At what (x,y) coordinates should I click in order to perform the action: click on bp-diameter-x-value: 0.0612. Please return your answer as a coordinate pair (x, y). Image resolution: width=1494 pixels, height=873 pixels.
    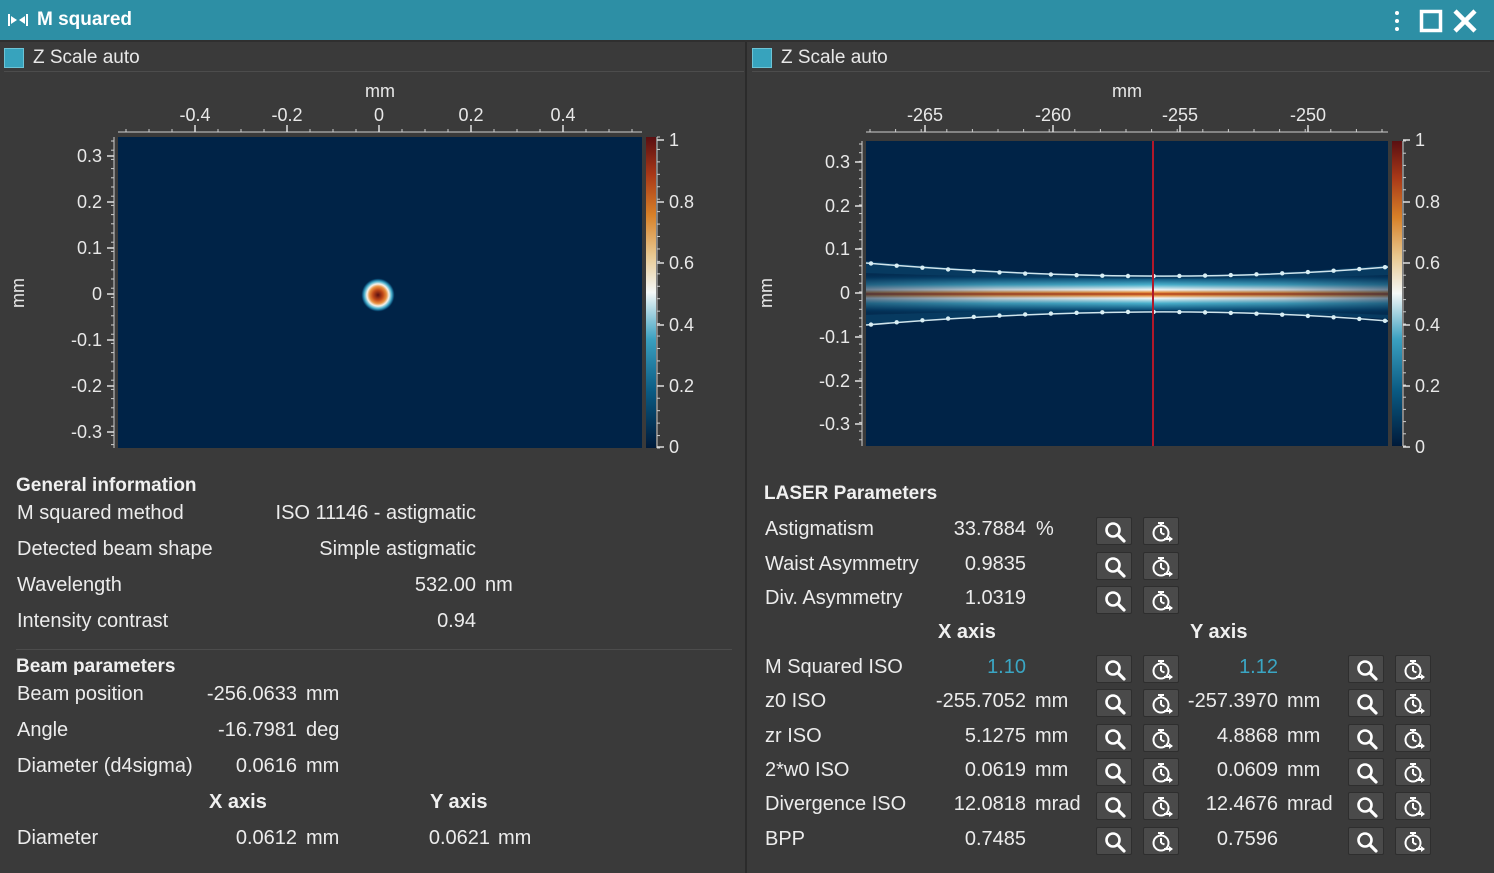
    Looking at the image, I should click on (266, 838).